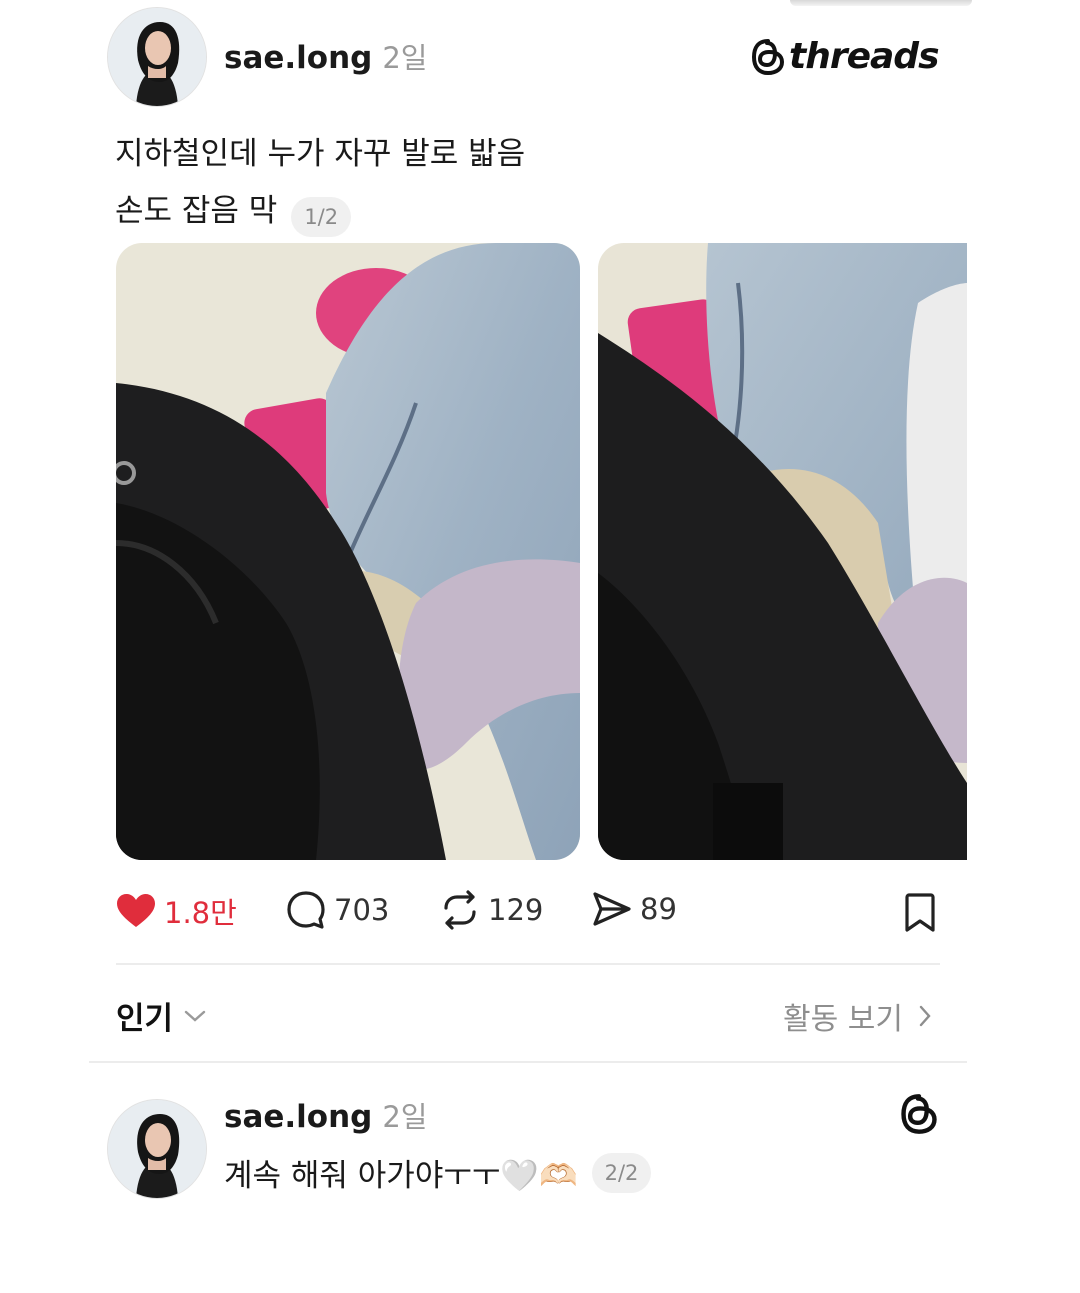  I want to click on heart-icon, so click(136, 910).